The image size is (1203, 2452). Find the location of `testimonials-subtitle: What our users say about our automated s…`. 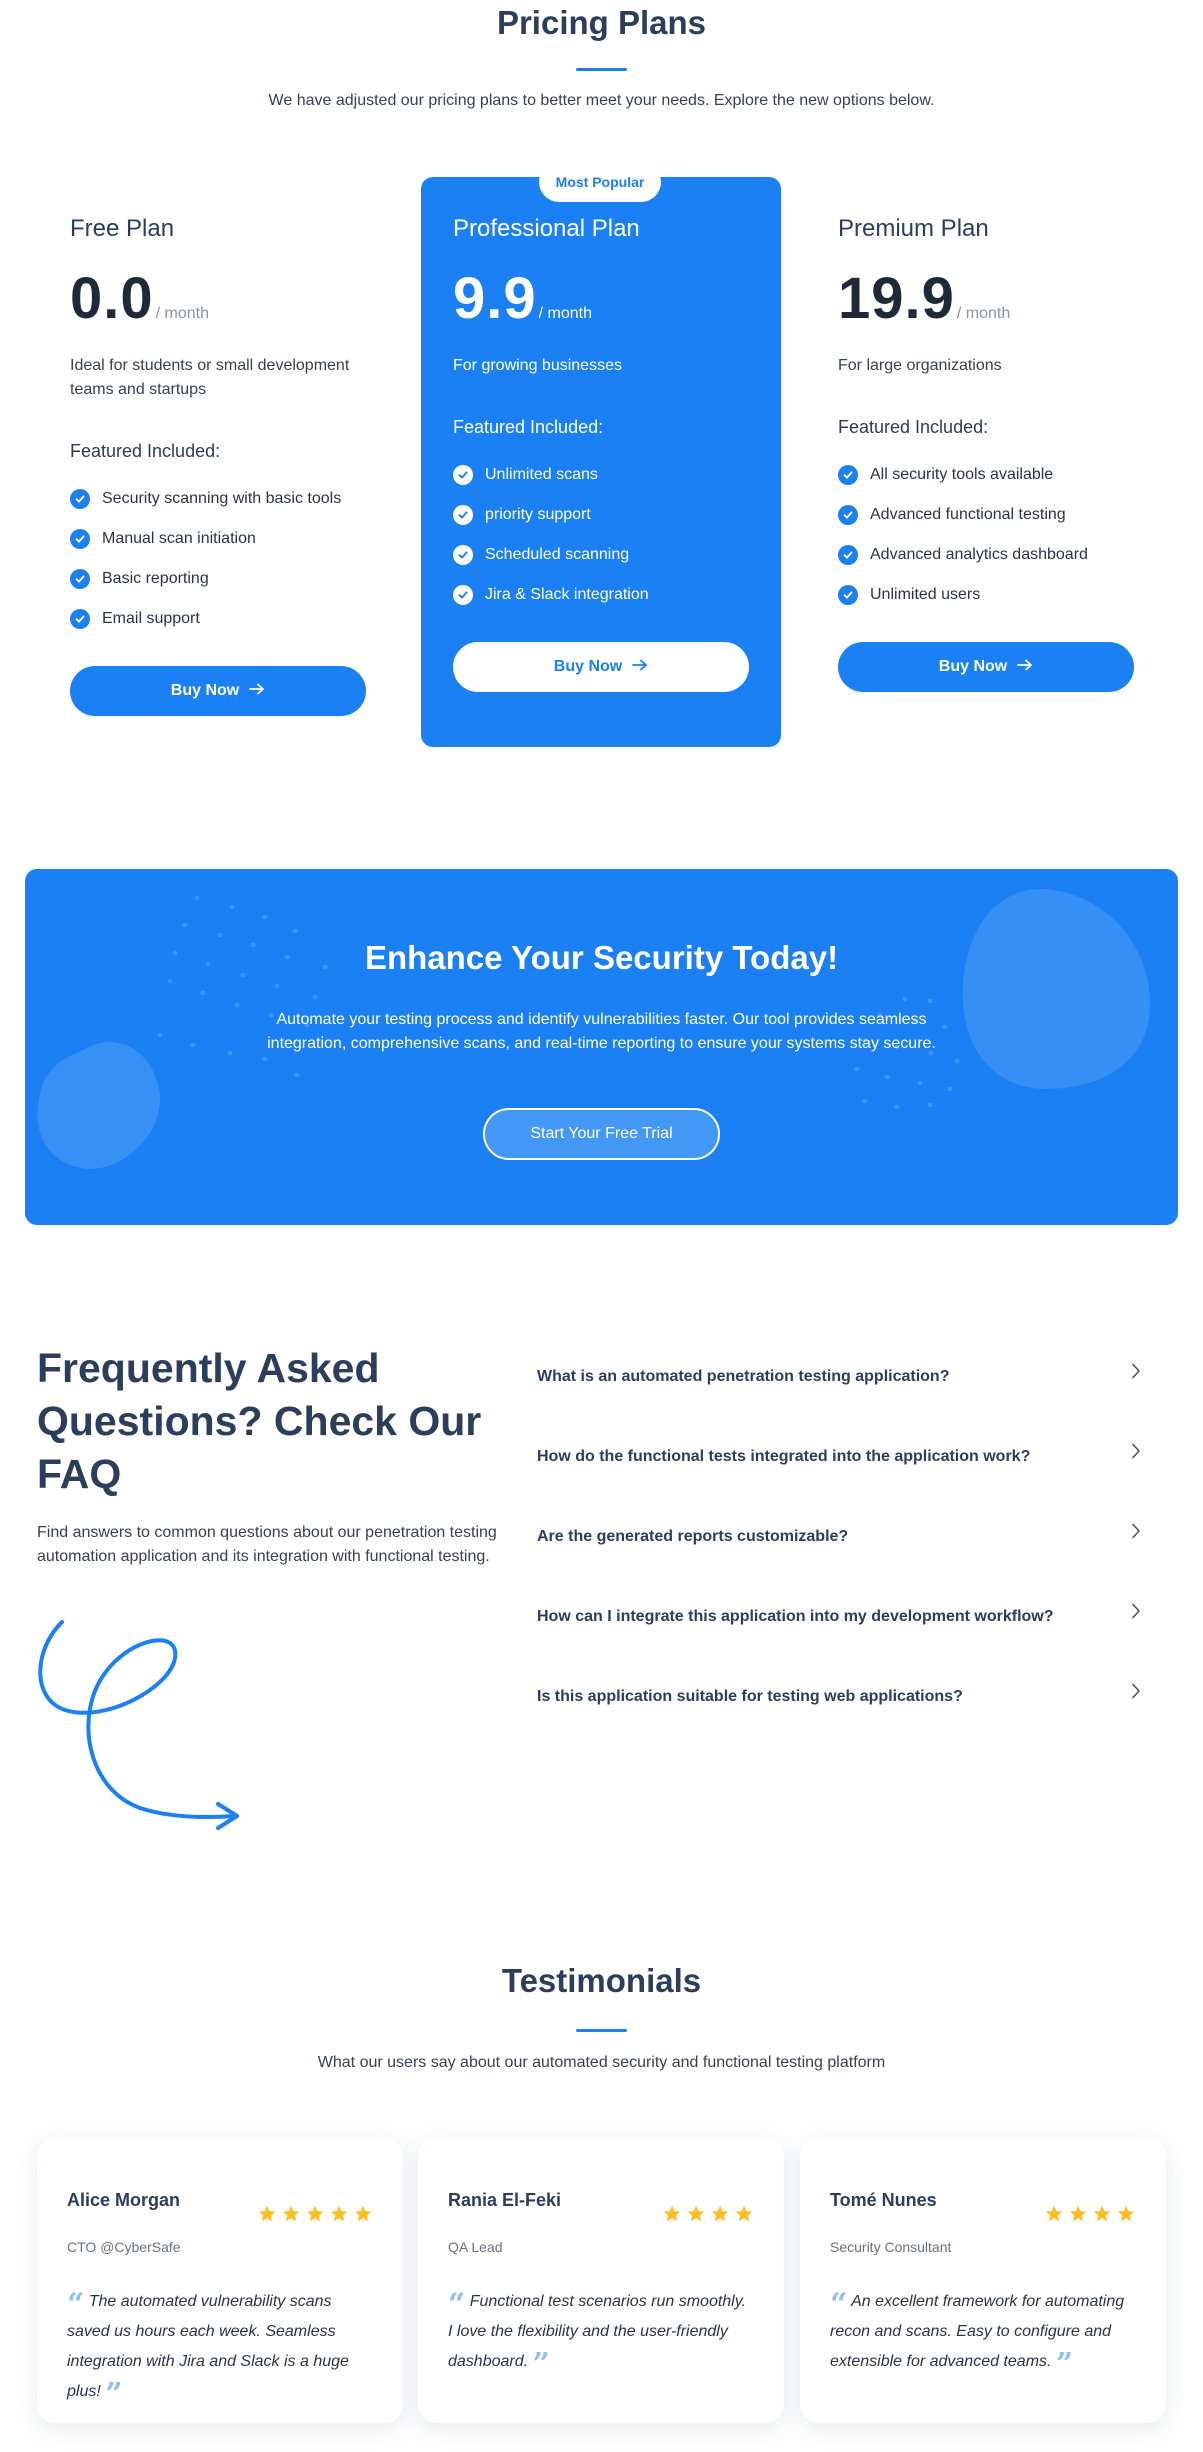

testimonials-subtitle: What our users say about our automated s… is located at coordinates (601, 2062).